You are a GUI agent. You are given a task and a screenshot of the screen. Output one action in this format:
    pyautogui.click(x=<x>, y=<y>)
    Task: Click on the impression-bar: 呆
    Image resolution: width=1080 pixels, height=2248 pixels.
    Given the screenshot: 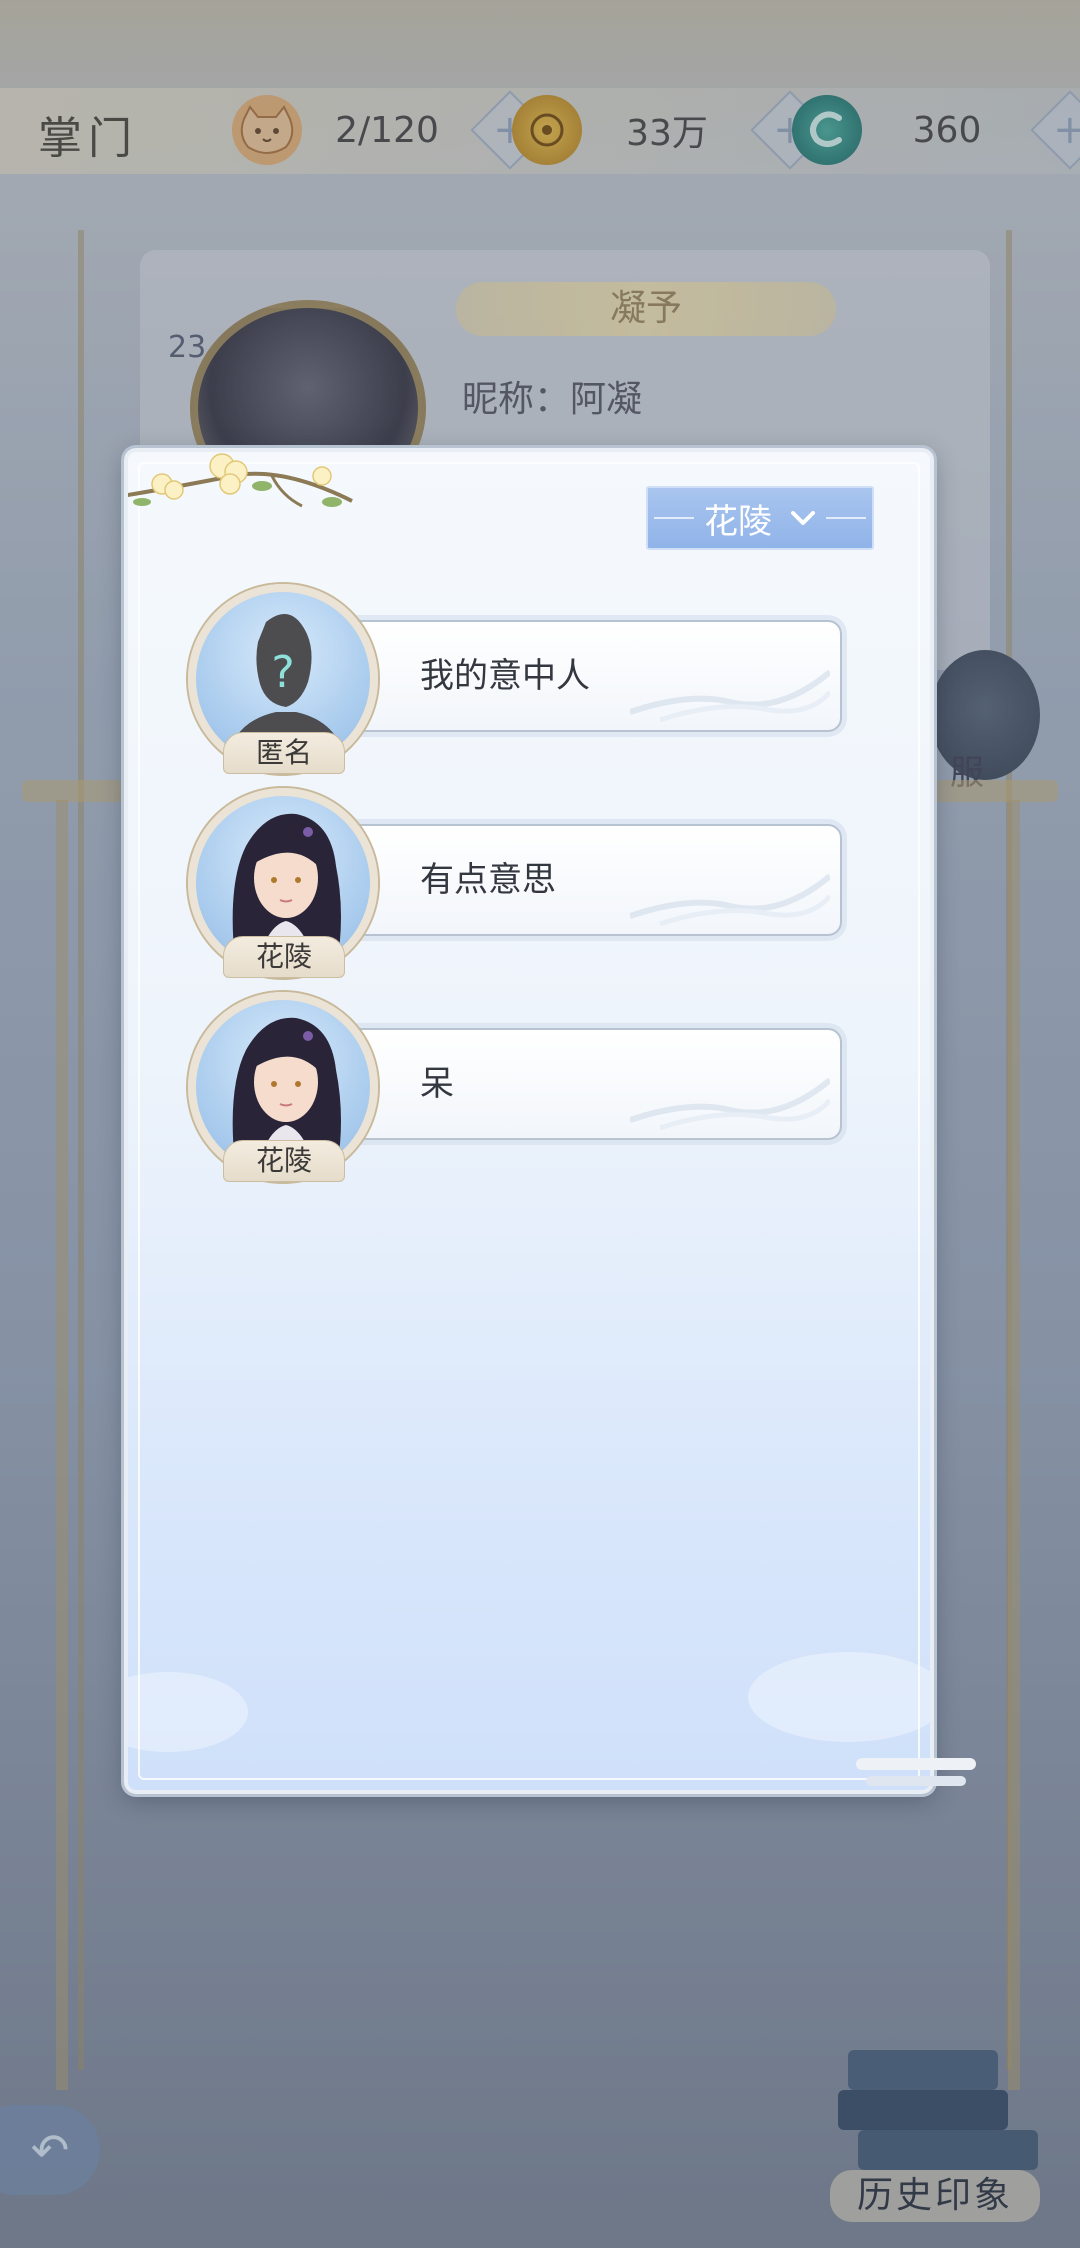 What is the action you would take?
    pyautogui.click(x=580, y=1084)
    